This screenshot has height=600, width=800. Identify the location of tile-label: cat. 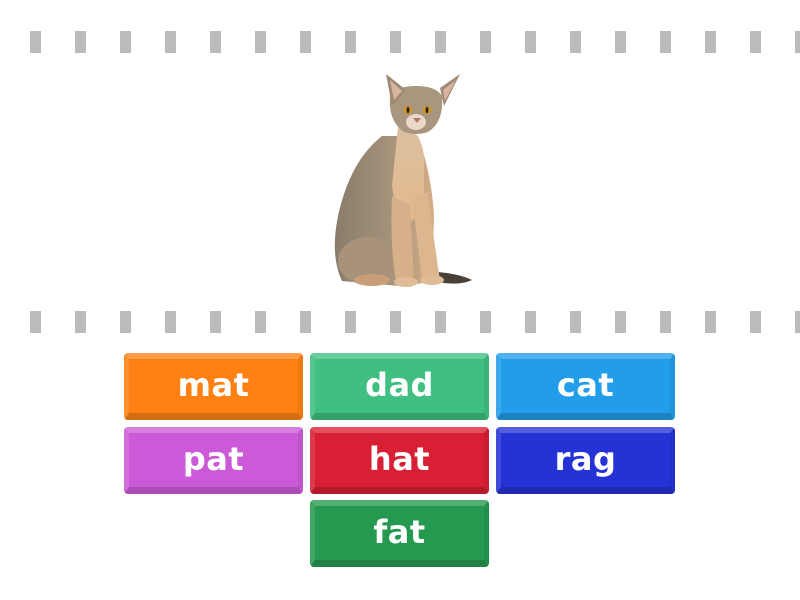
(585, 384).